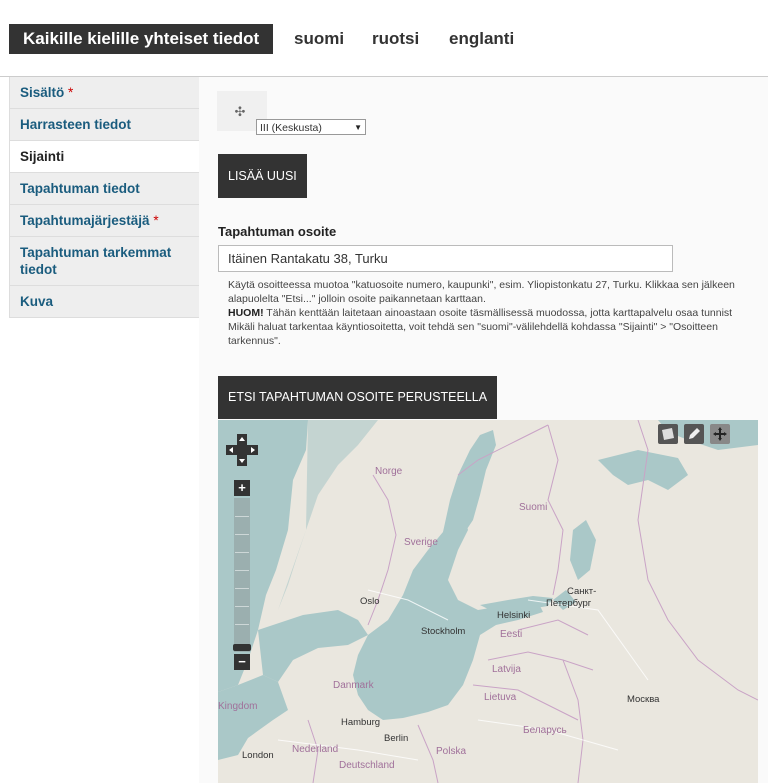  I want to click on sidebar-item-sijainti: Sijainti, so click(104, 157).